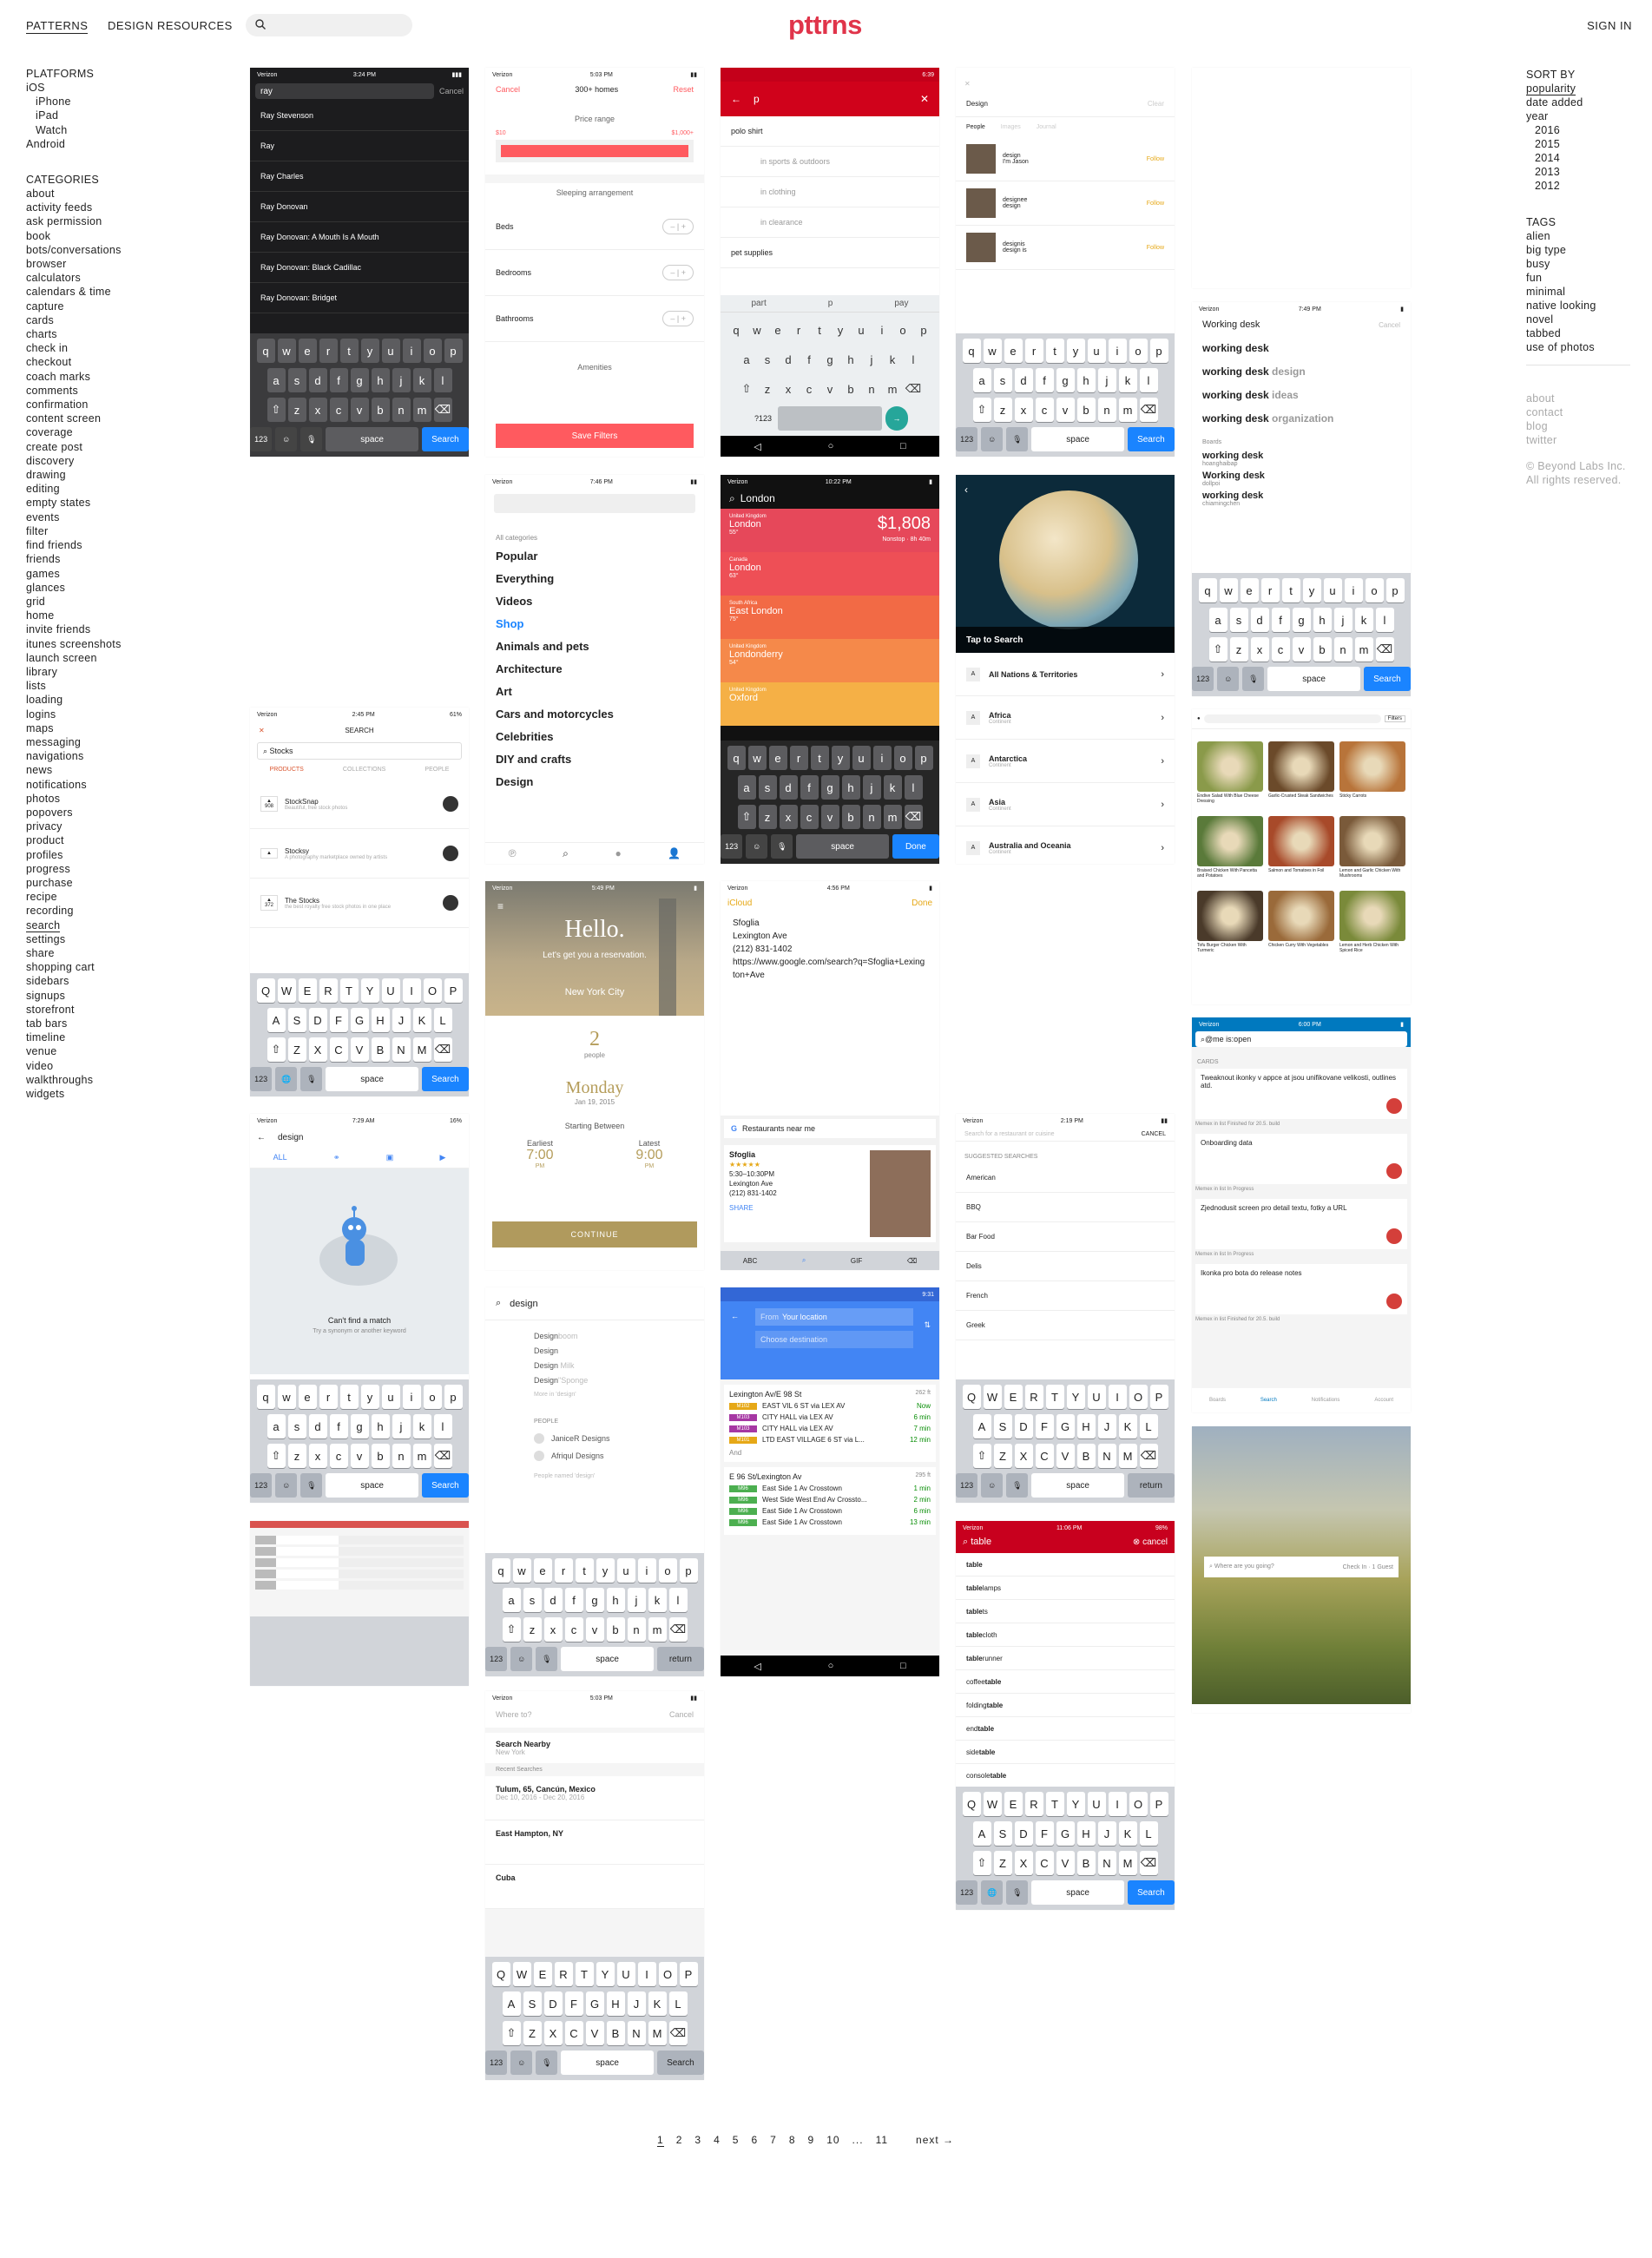 This screenshot has width=1652, height=2258. Describe the element at coordinates (108, 785) in the screenshot. I see `category-item: notifications` at that location.